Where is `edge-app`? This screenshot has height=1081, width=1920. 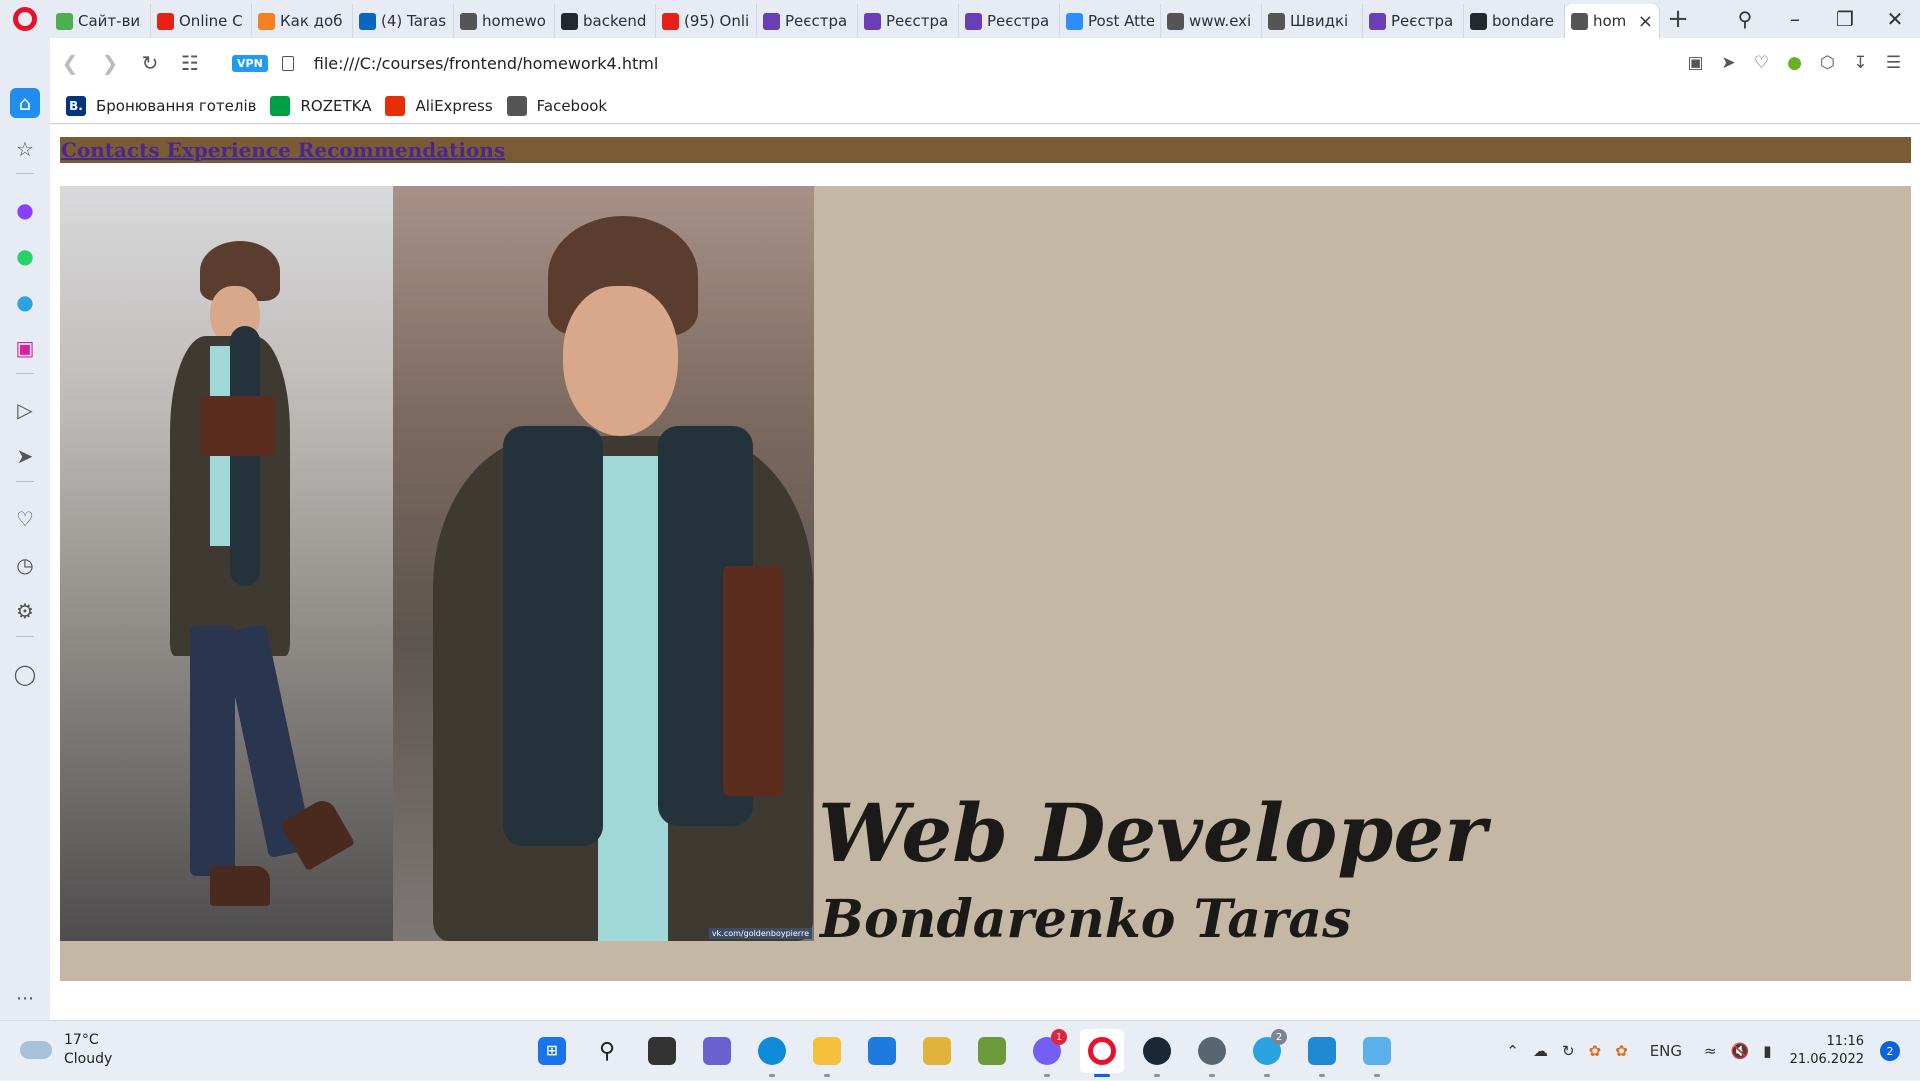
edge-app is located at coordinates (772, 1053).